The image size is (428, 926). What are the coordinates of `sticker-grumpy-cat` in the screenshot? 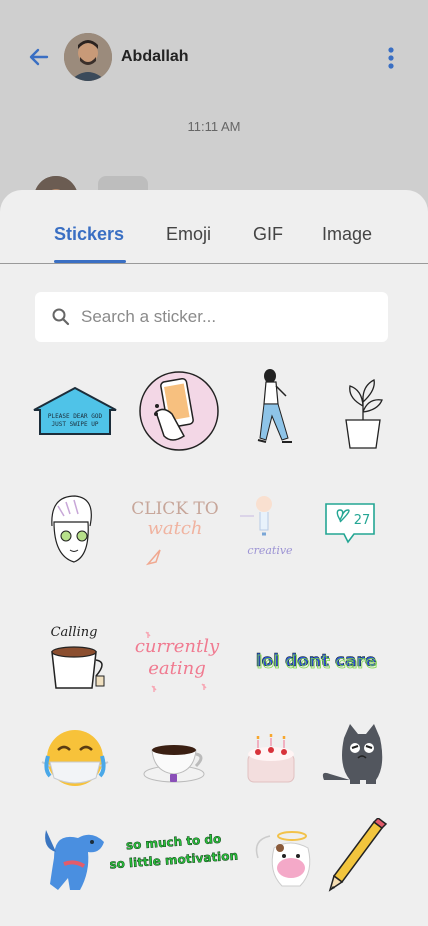 It's located at (361, 759).